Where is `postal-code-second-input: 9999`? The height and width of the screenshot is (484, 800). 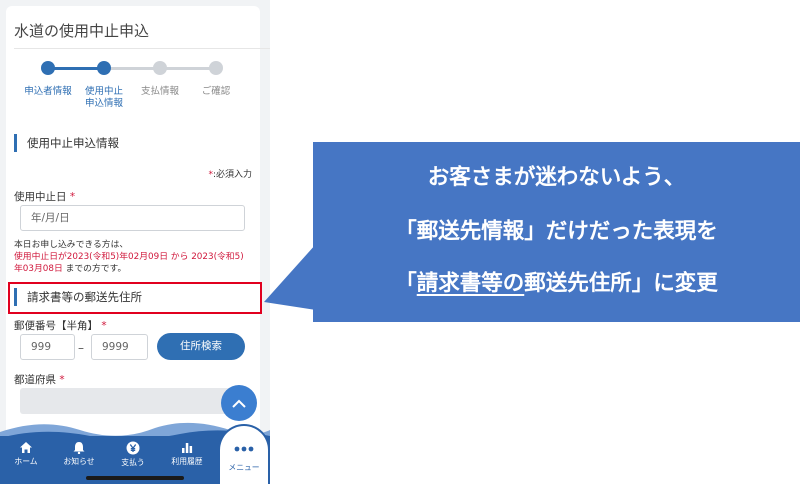
postal-code-second-input: 9999 is located at coordinates (119, 347).